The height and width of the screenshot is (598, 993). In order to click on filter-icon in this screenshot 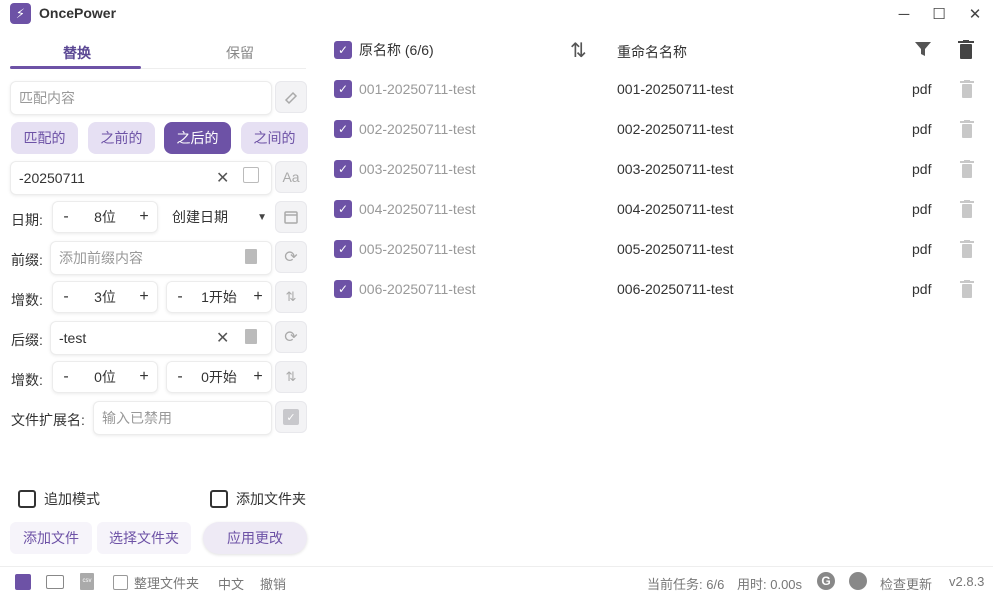, I will do `click(923, 51)`.